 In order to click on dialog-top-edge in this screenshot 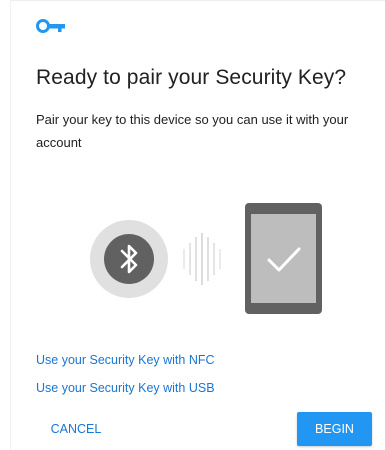, I will do `click(197, 0)`.